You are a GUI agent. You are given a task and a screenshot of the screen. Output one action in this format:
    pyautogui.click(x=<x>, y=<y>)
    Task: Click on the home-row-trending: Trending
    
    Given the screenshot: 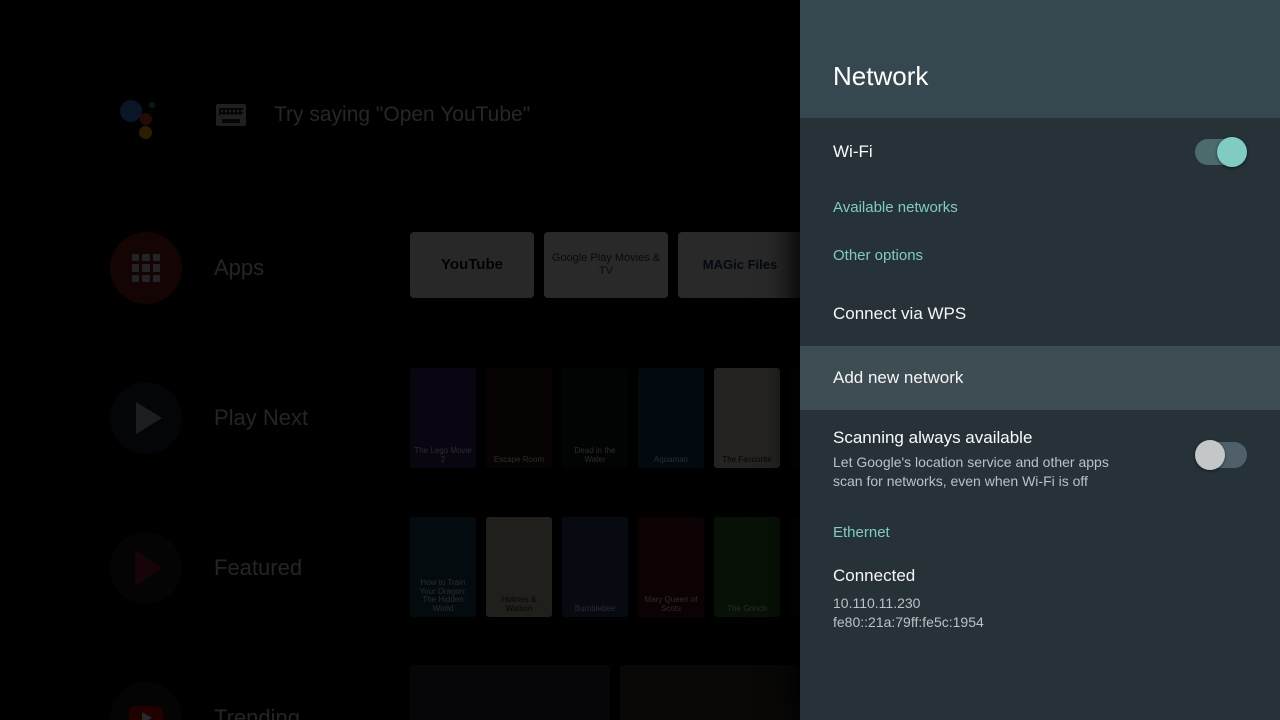 What is the action you would take?
    pyautogui.click(x=205, y=701)
    